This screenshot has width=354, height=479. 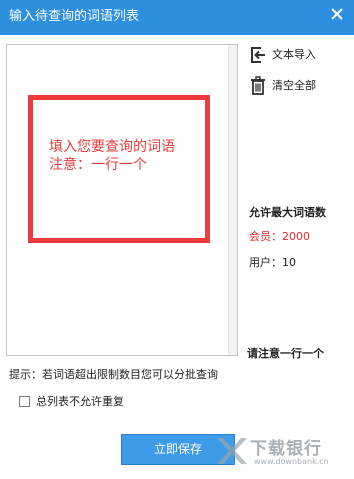 I want to click on close-icon, so click(x=337, y=14).